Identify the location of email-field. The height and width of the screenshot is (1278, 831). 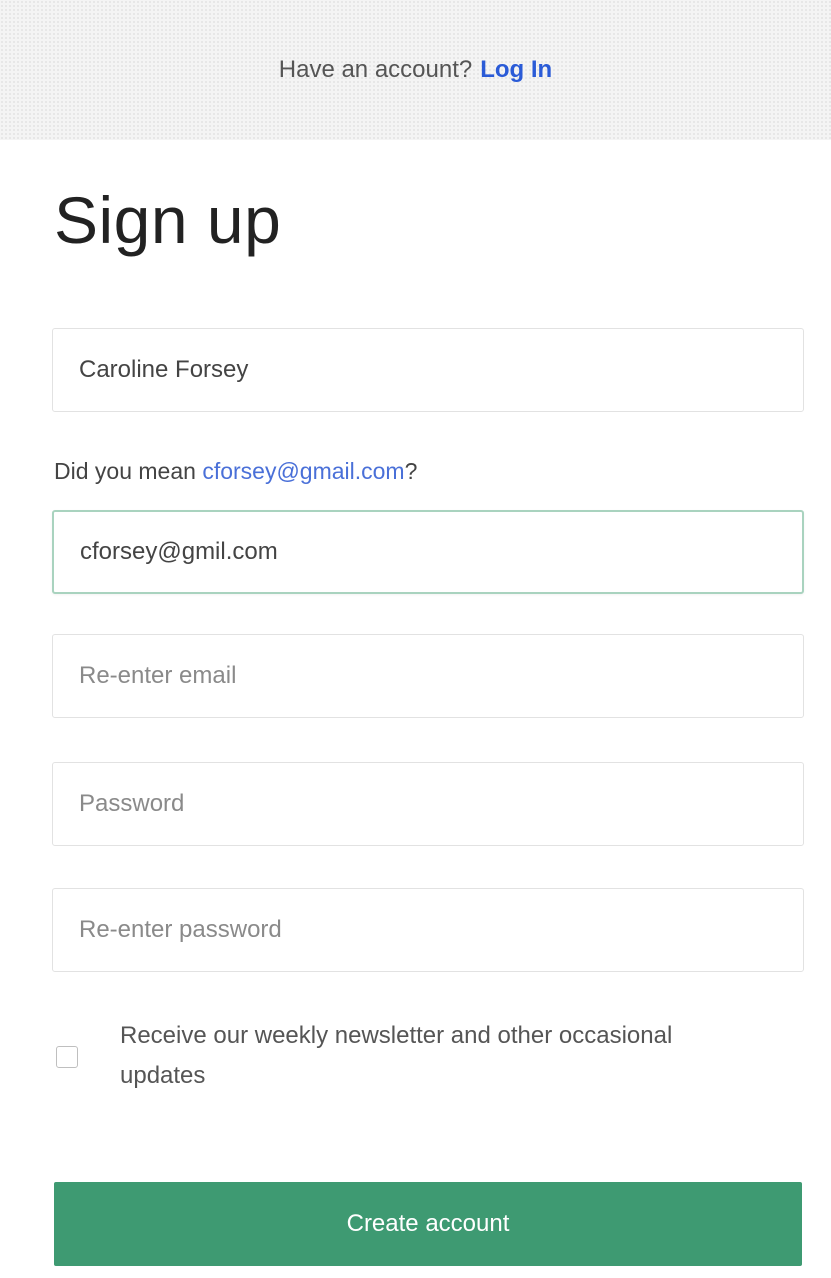
(428, 552).